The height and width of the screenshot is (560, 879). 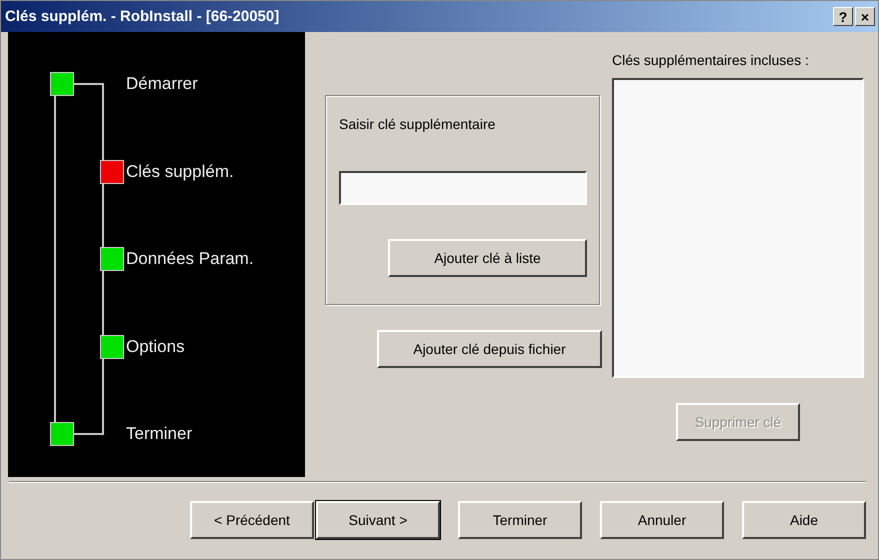 What do you see at coordinates (155, 347) in the screenshot?
I see `step-label: Options` at bounding box center [155, 347].